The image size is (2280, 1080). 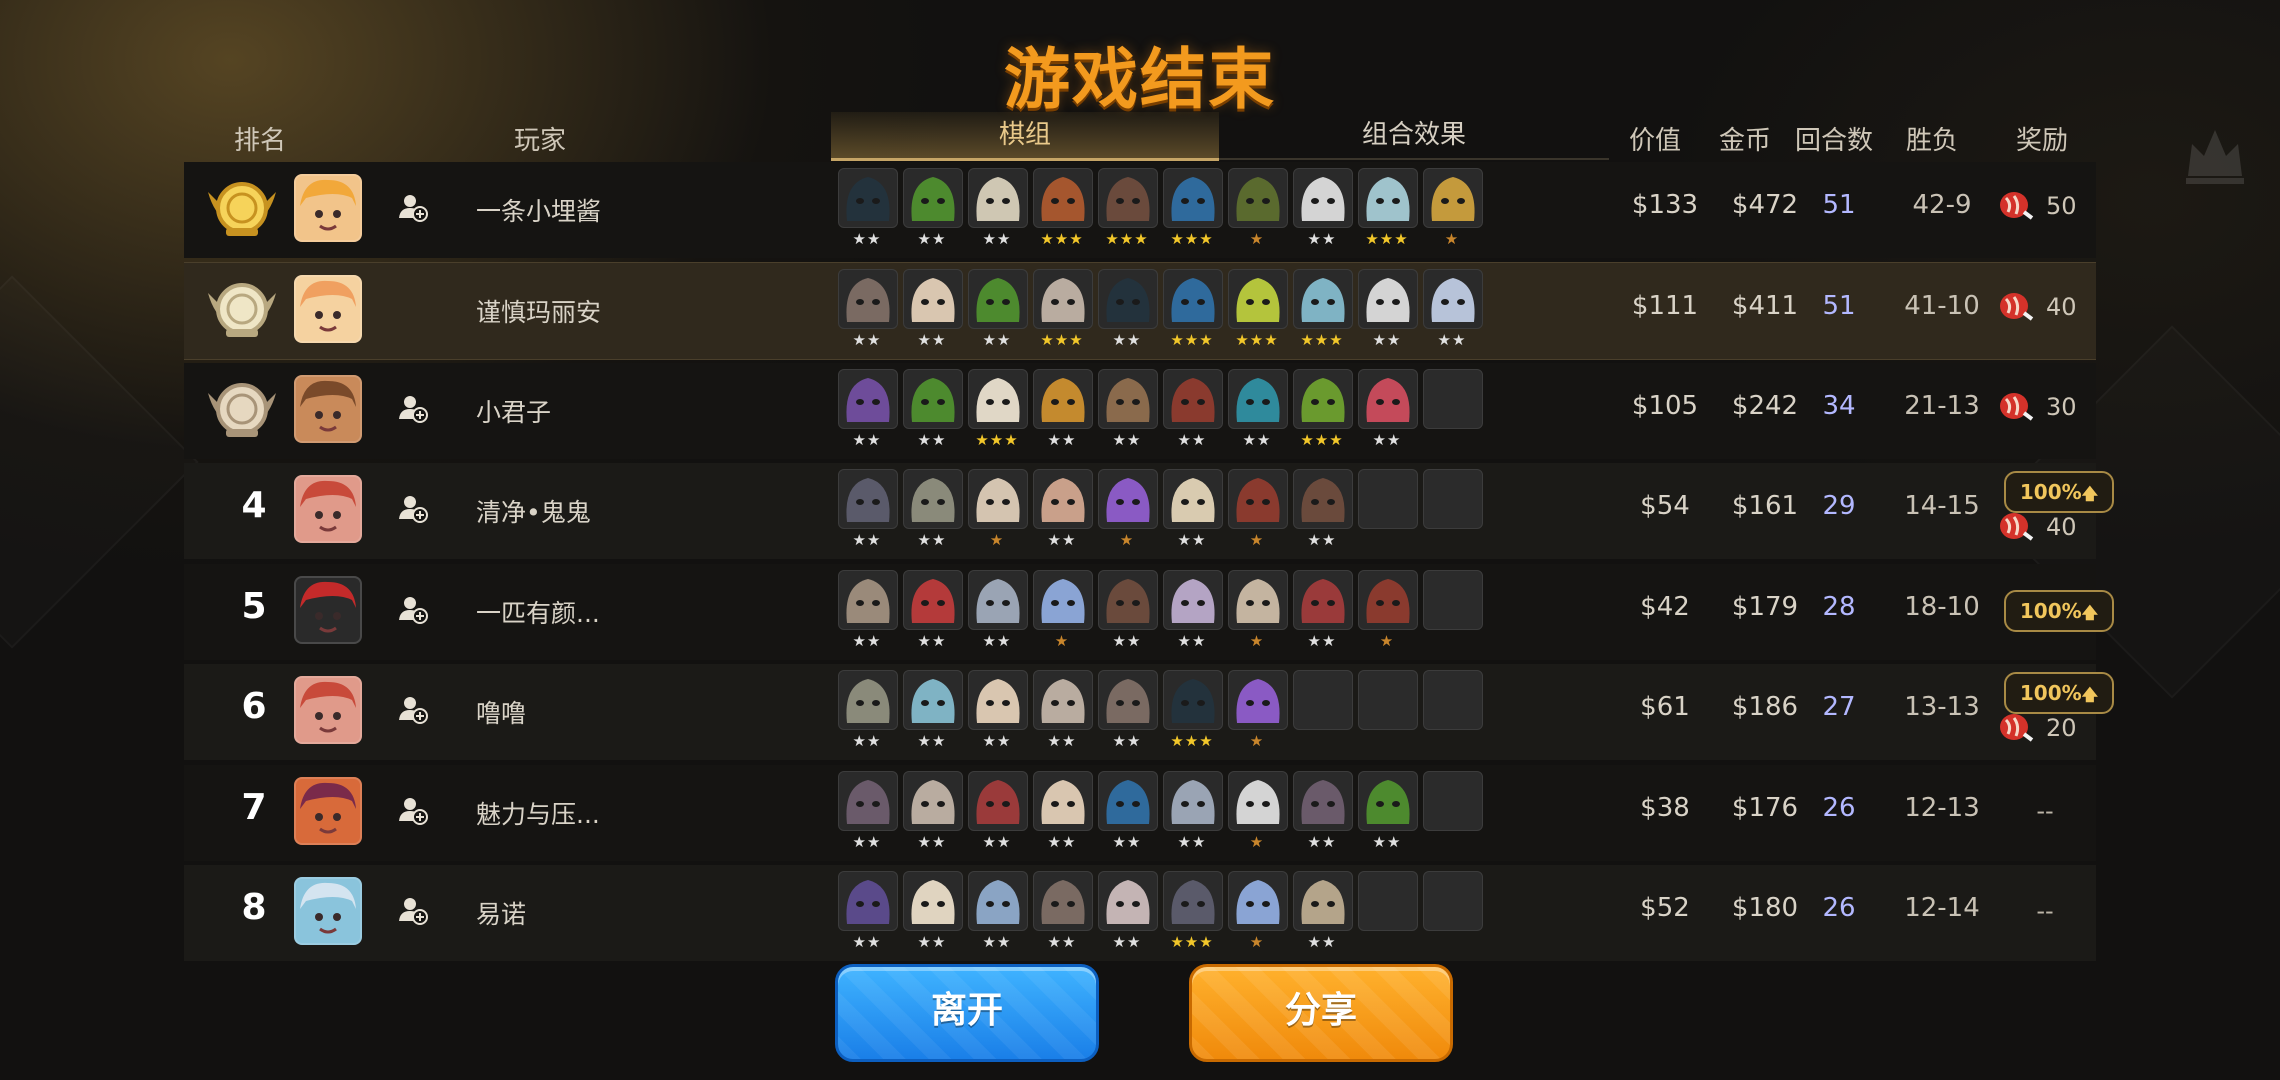 What do you see at coordinates (2044, 913) in the screenshot?
I see `reward-cell: --` at bounding box center [2044, 913].